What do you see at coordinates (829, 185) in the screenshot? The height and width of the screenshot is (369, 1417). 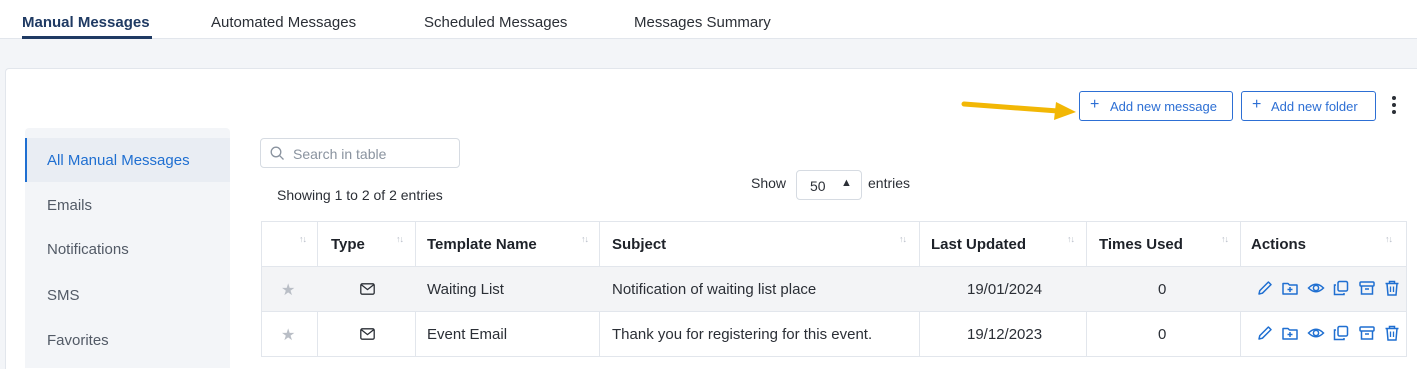 I see `page-size-select: 50 ▲` at bounding box center [829, 185].